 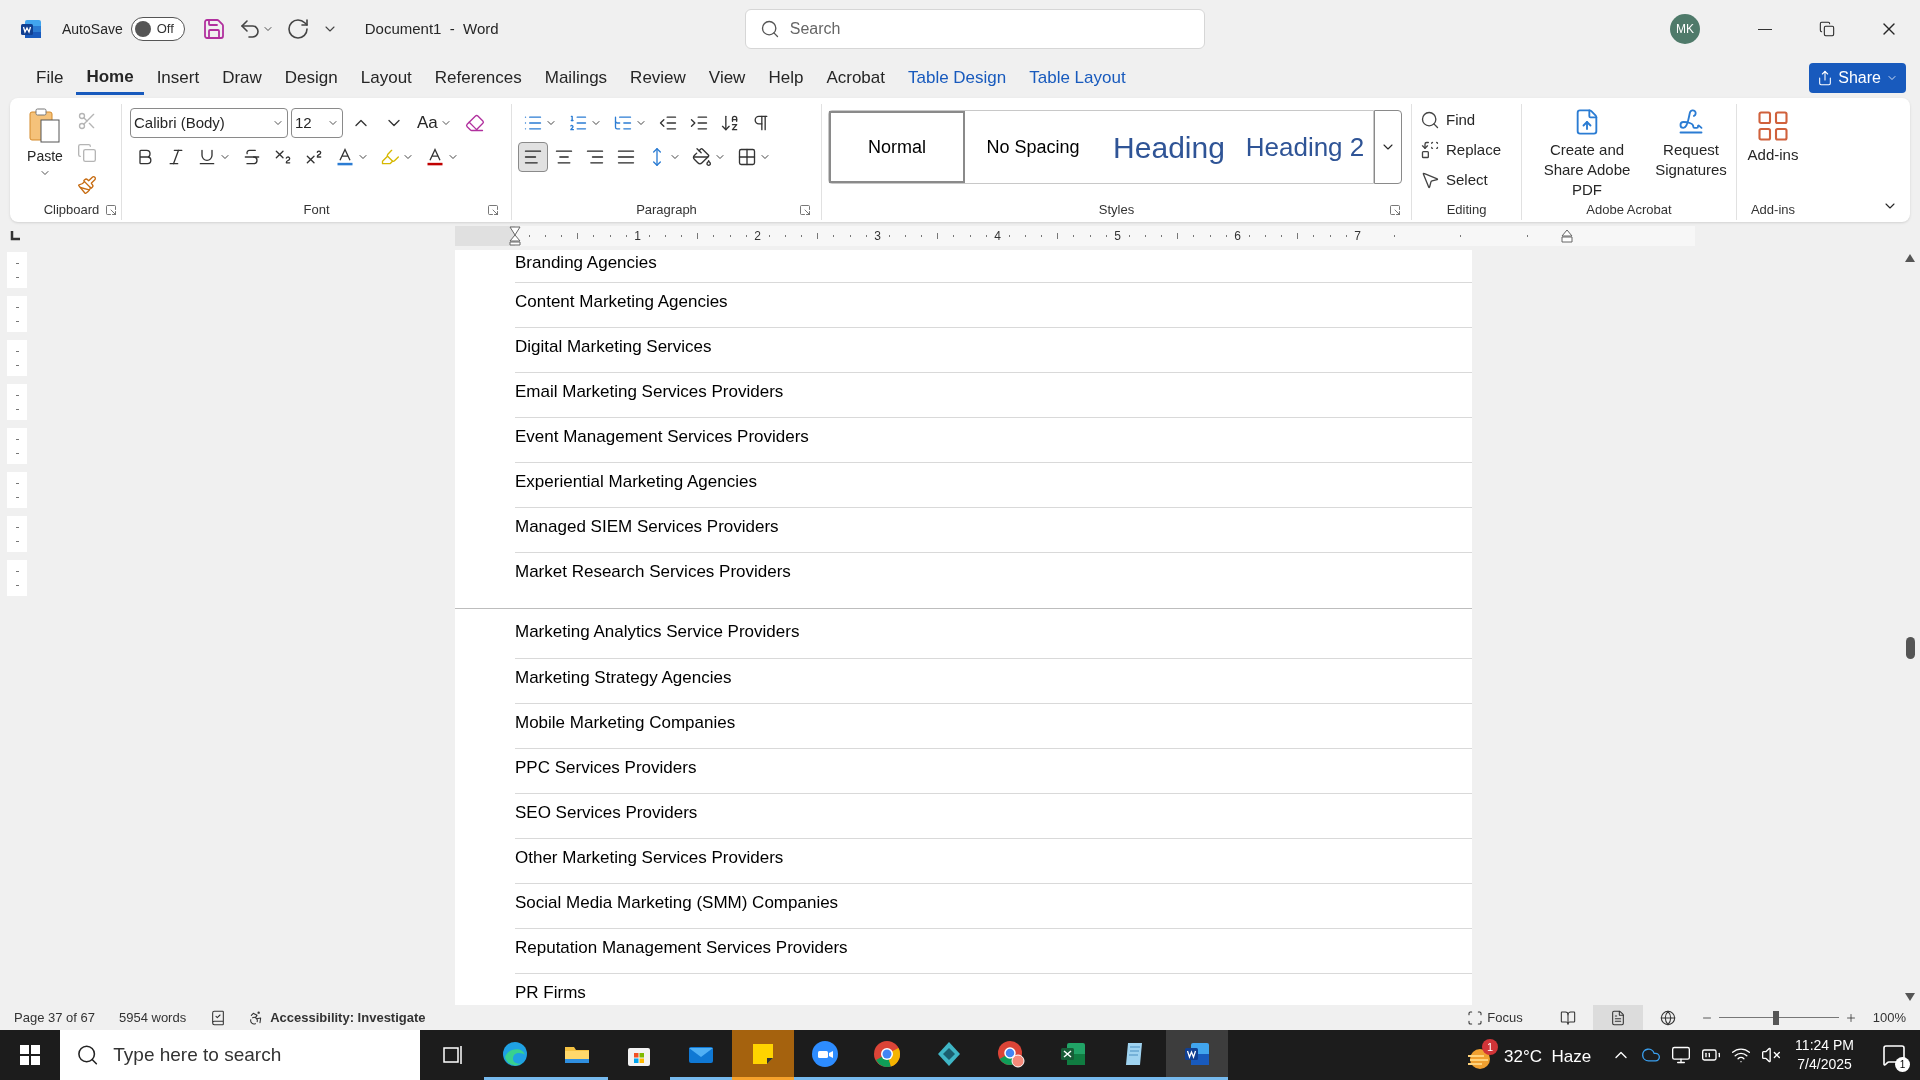 What do you see at coordinates (727, 78) in the screenshot?
I see `ribbon-tab: View` at bounding box center [727, 78].